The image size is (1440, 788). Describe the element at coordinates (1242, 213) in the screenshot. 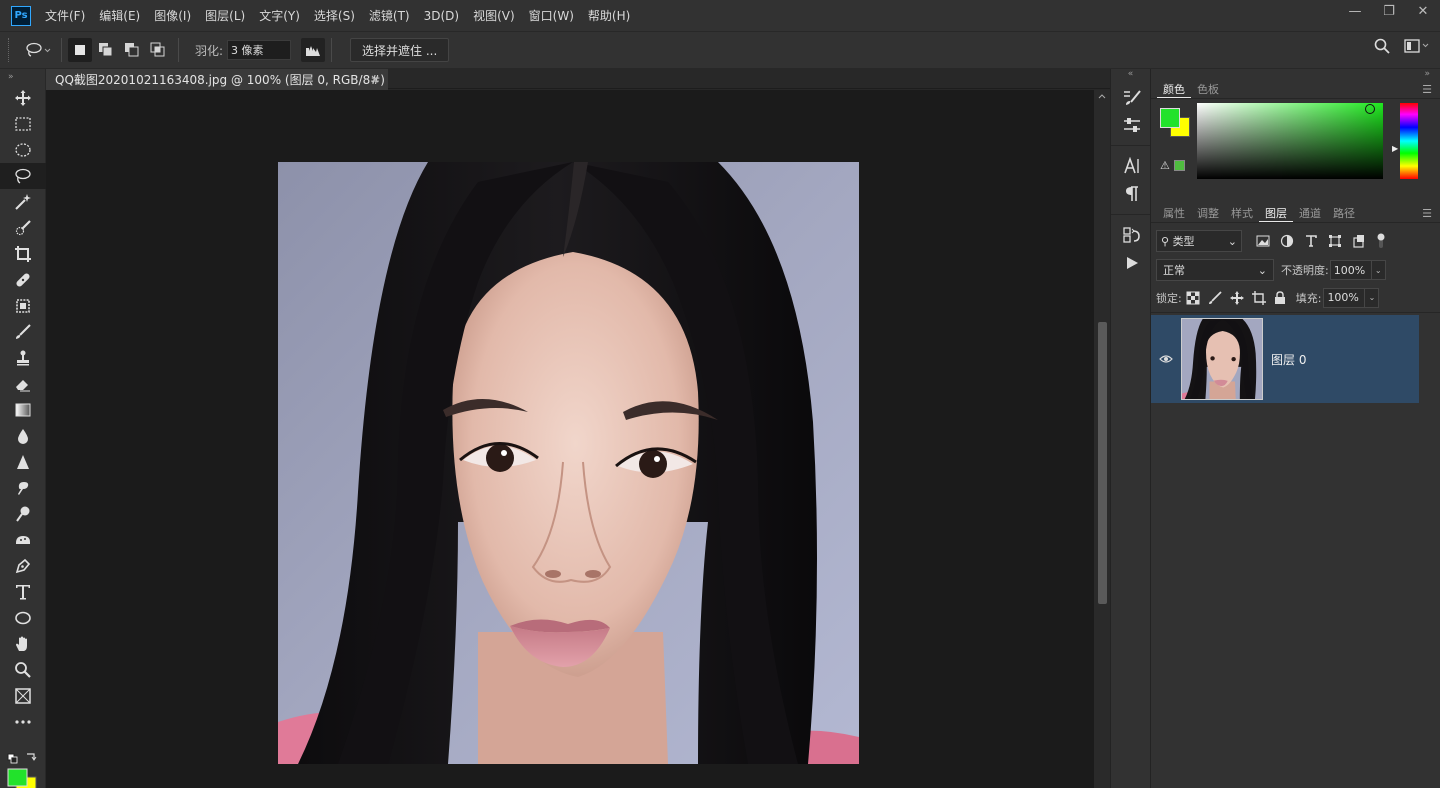

I see `tab-styles: 样式` at that location.